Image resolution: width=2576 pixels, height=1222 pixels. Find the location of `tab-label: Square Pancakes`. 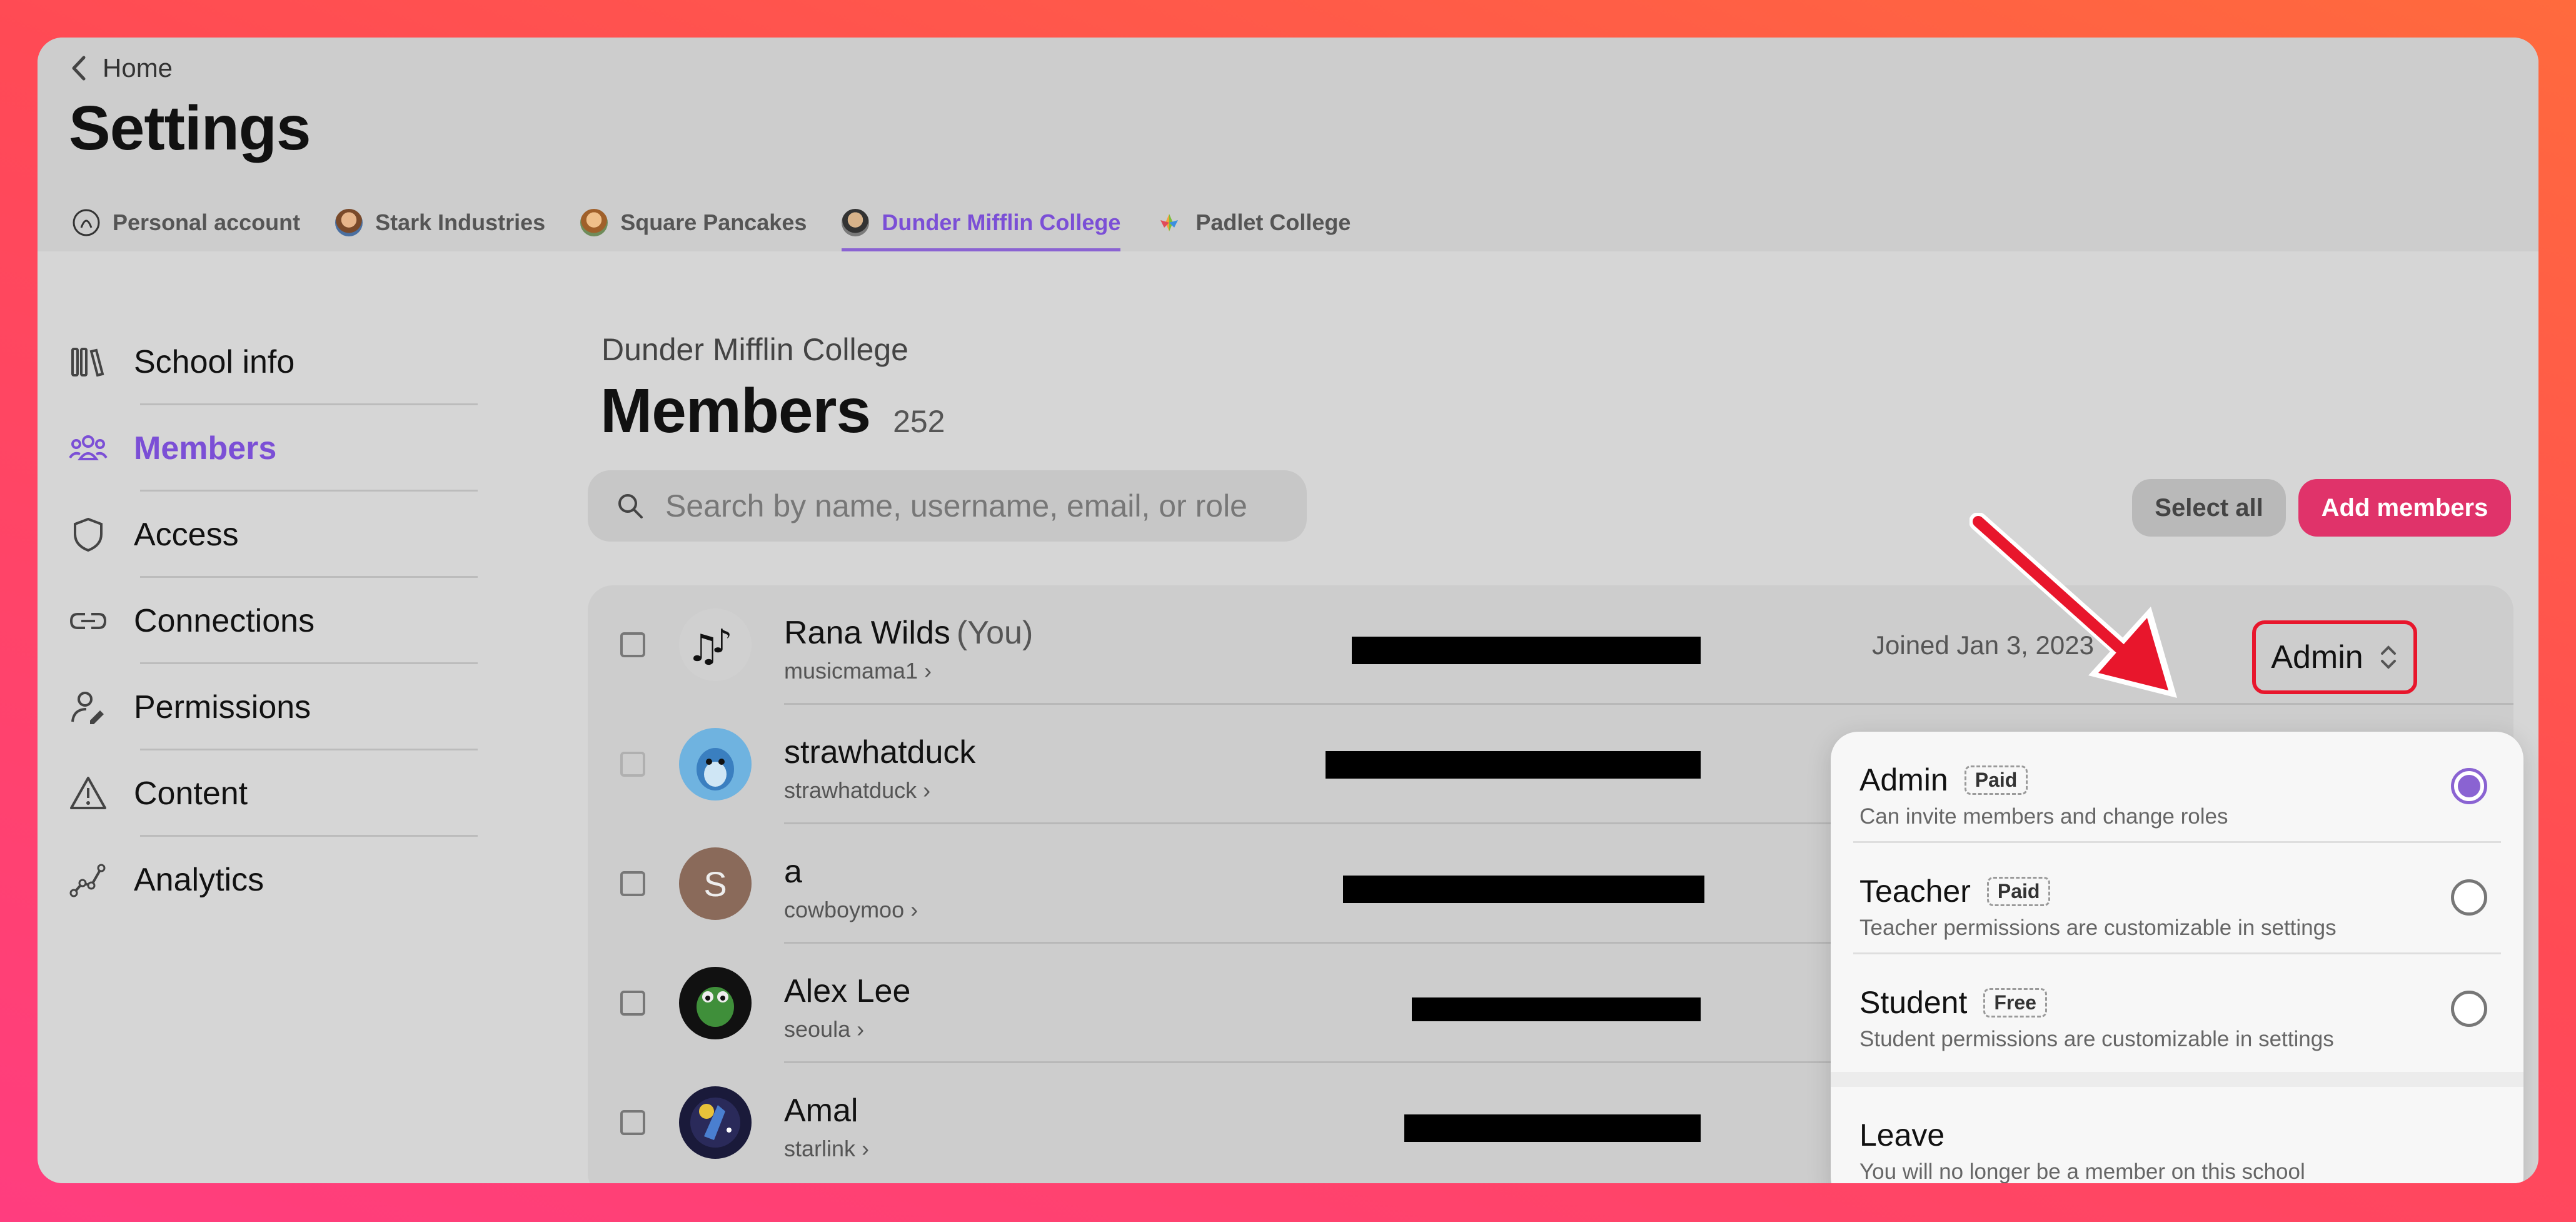

tab-label: Square Pancakes is located at coordinates (713, 222).